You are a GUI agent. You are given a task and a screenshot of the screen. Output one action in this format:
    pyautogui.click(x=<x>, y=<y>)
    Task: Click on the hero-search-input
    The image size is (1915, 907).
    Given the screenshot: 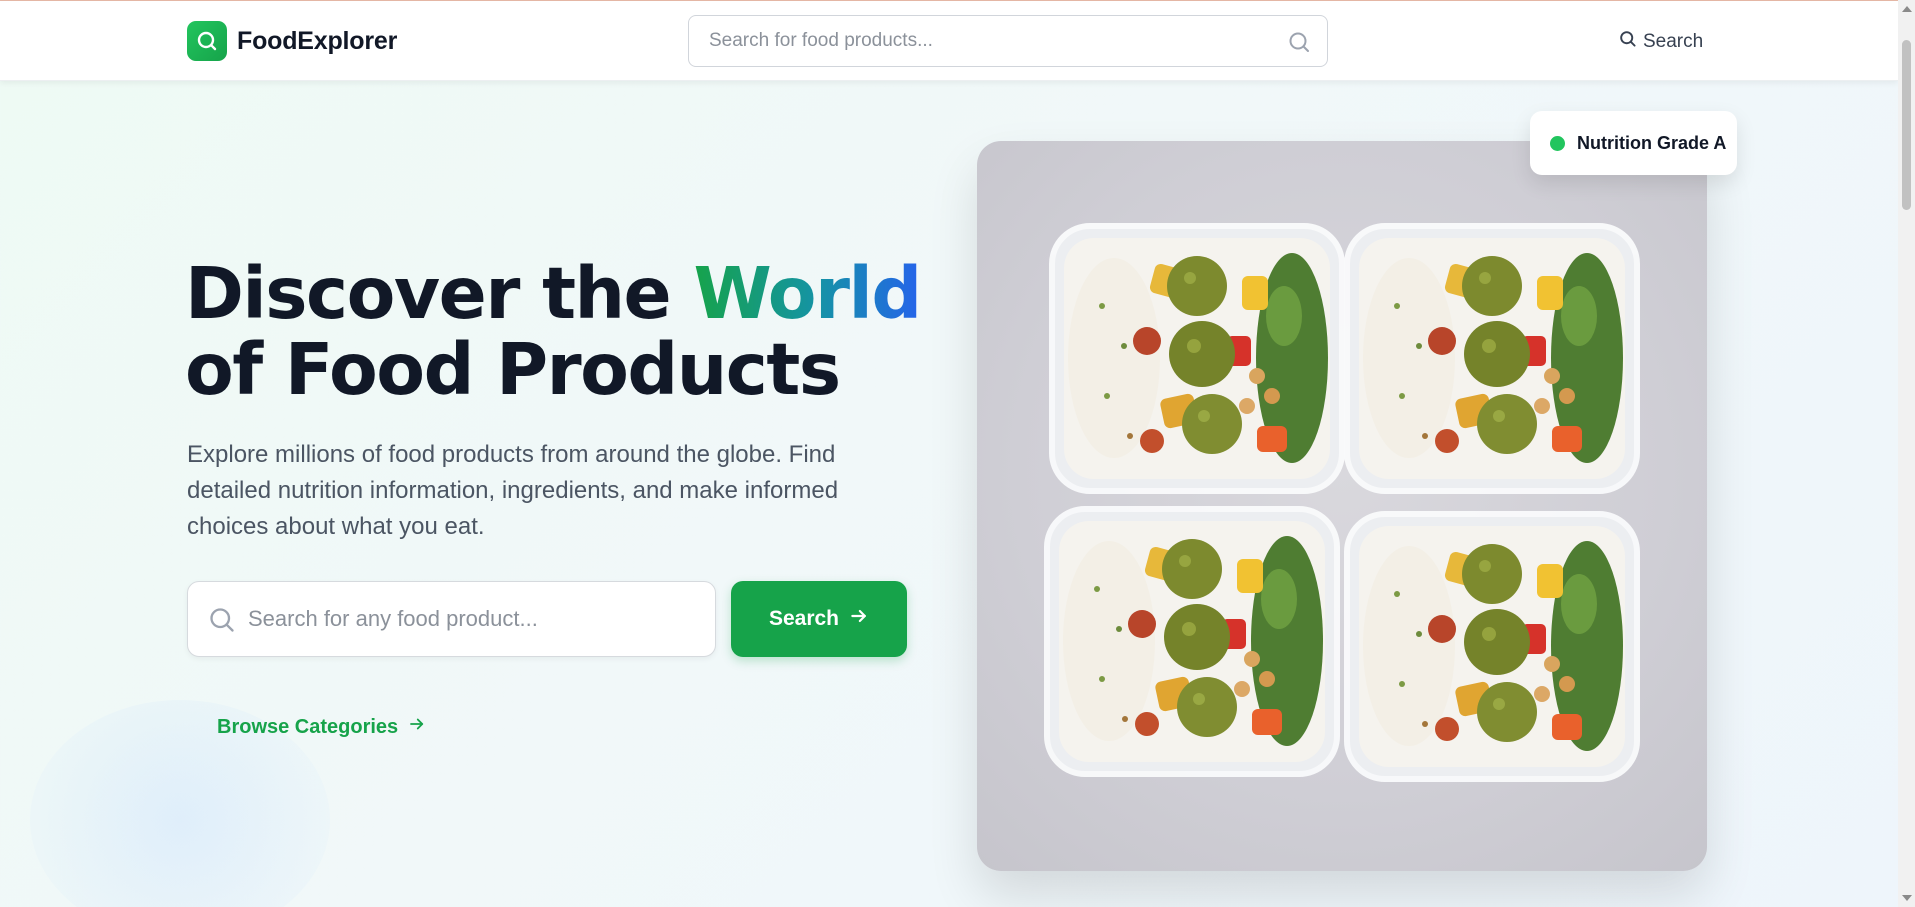 What is the action you would take?
    pyautogui.click(x=473, y=619)
    